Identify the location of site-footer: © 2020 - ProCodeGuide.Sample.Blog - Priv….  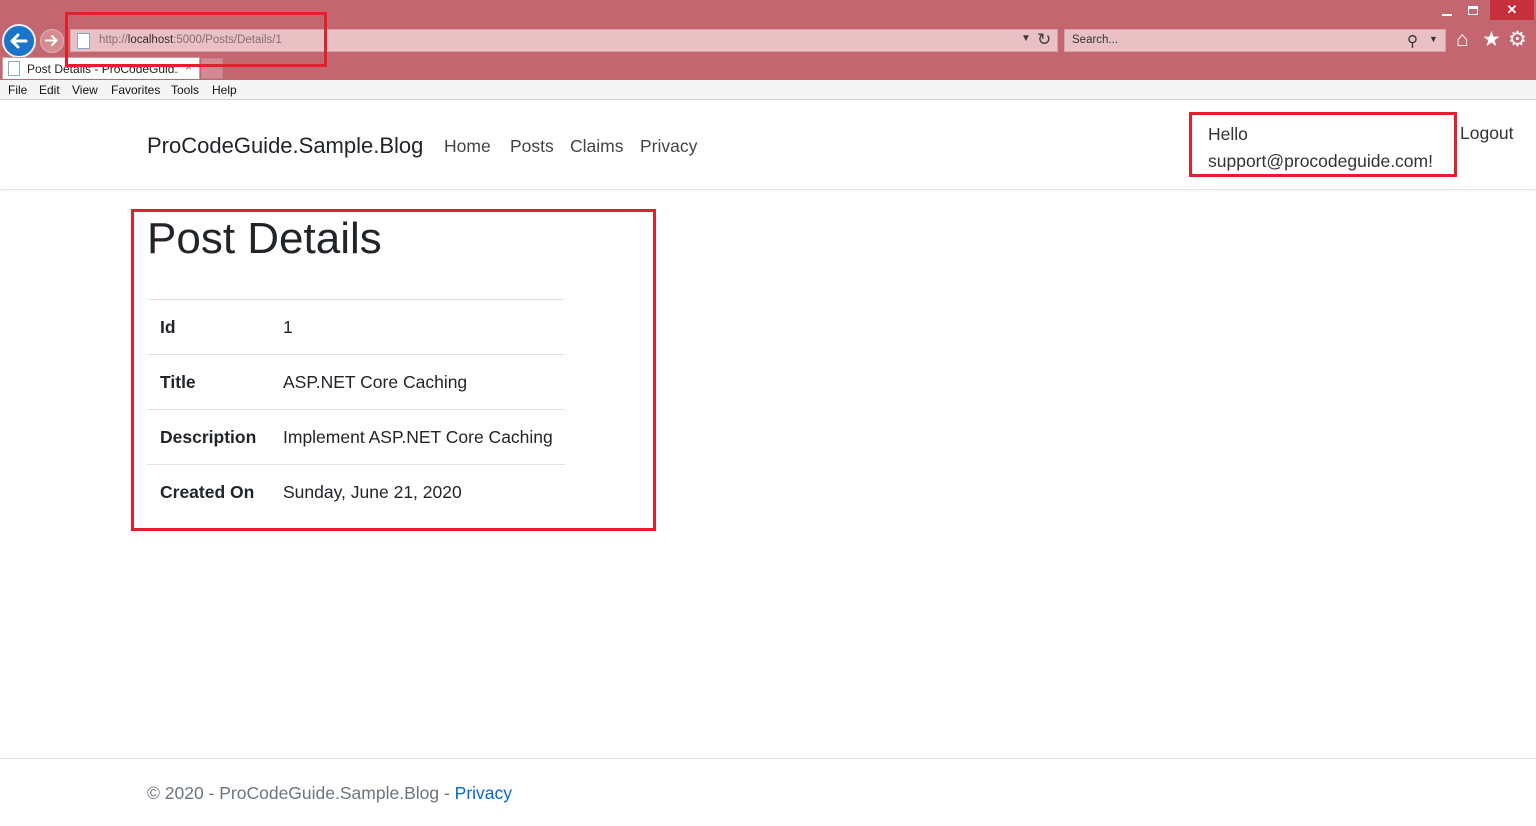
(768, 792).